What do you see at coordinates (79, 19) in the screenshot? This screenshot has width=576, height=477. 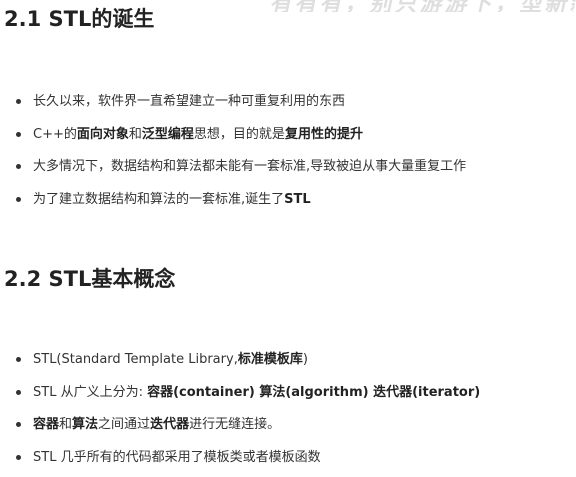 I see `section-heading-stl-origin: 2.1 STL的诞生` at bounding box center [79, 19].